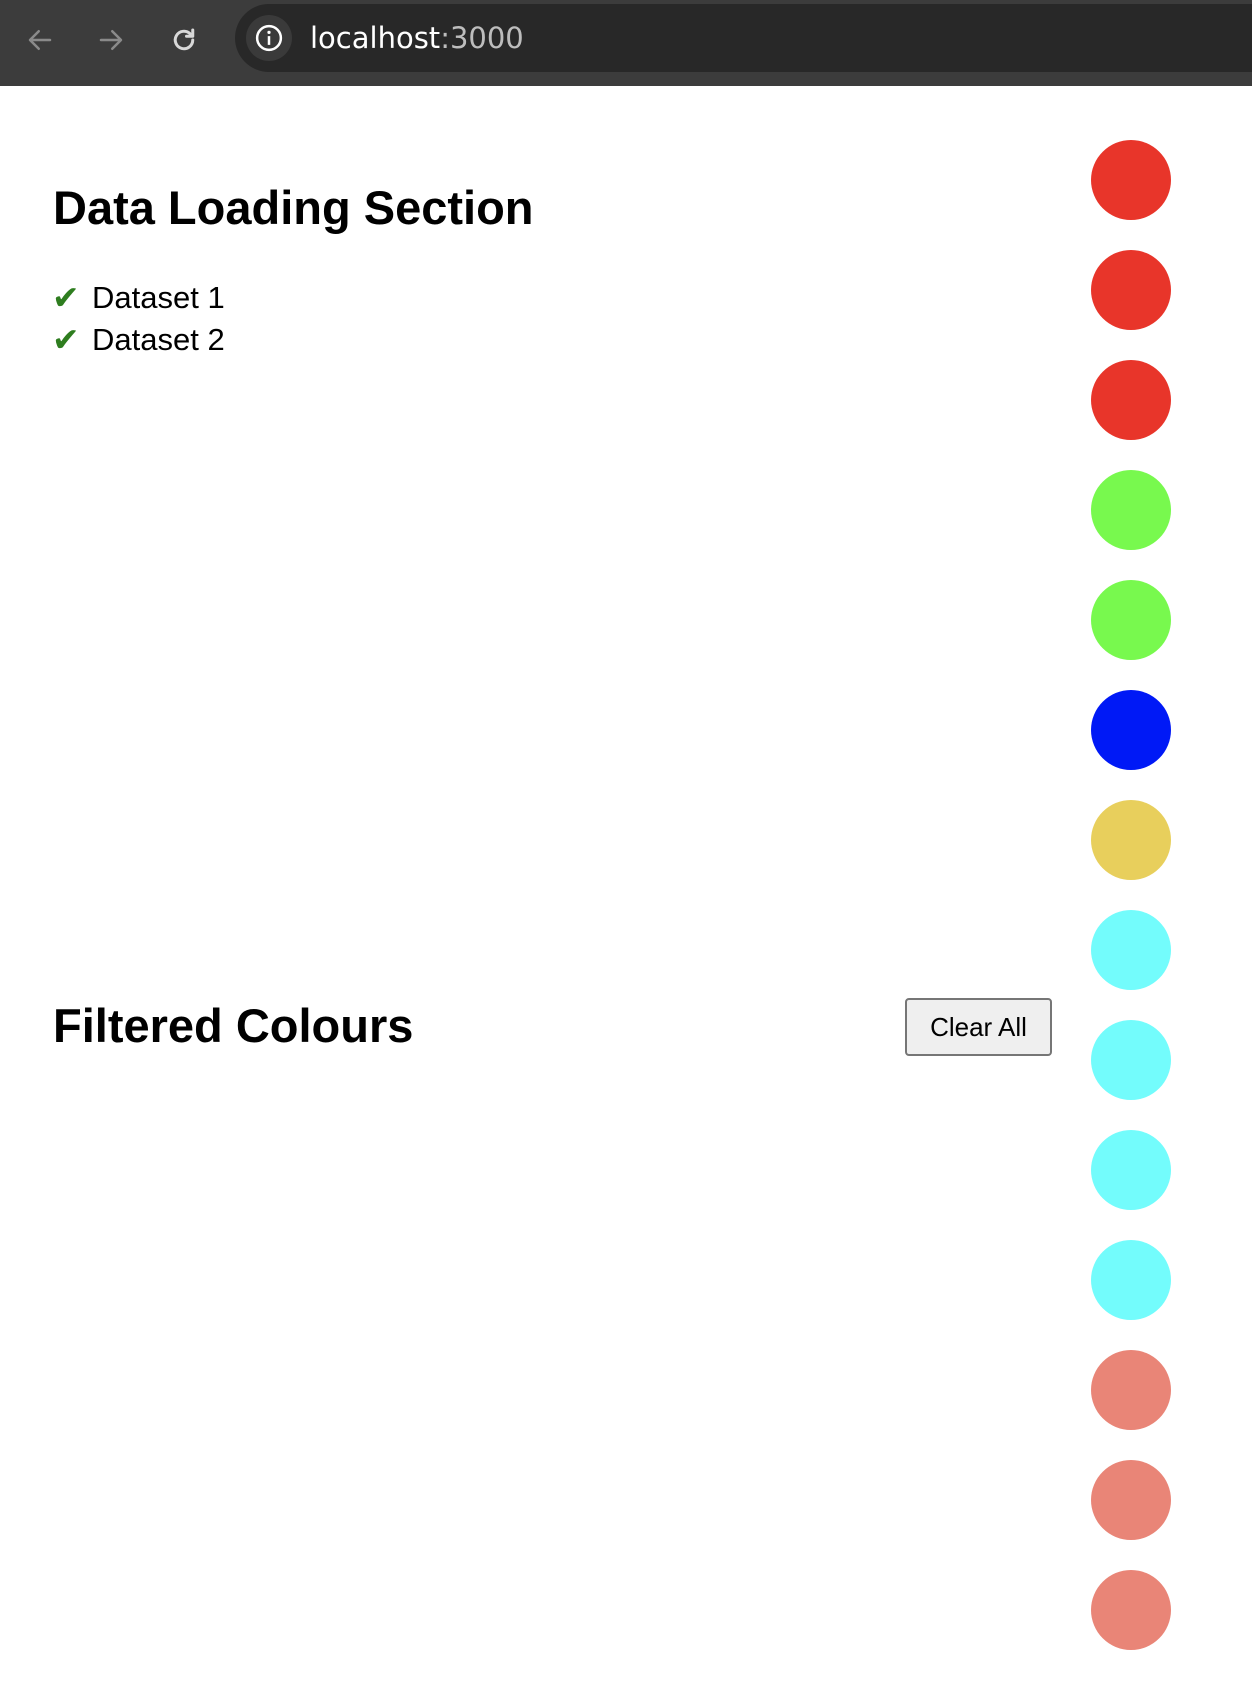 This screenshot has height=1688, width=1252. I want to click on dataset-label: Dataset 1, so click(158, 297).